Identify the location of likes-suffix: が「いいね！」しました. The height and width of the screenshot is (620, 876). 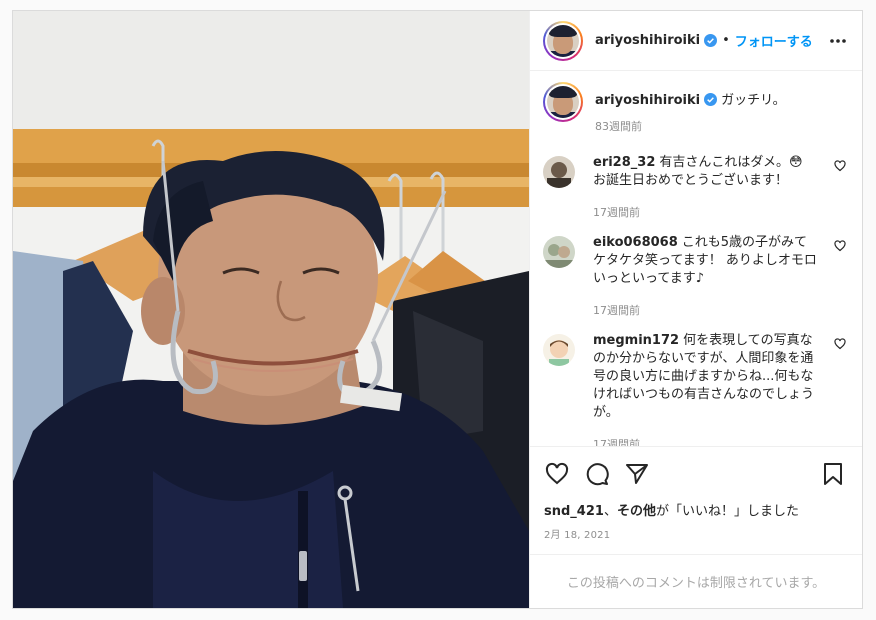
(727, 511).